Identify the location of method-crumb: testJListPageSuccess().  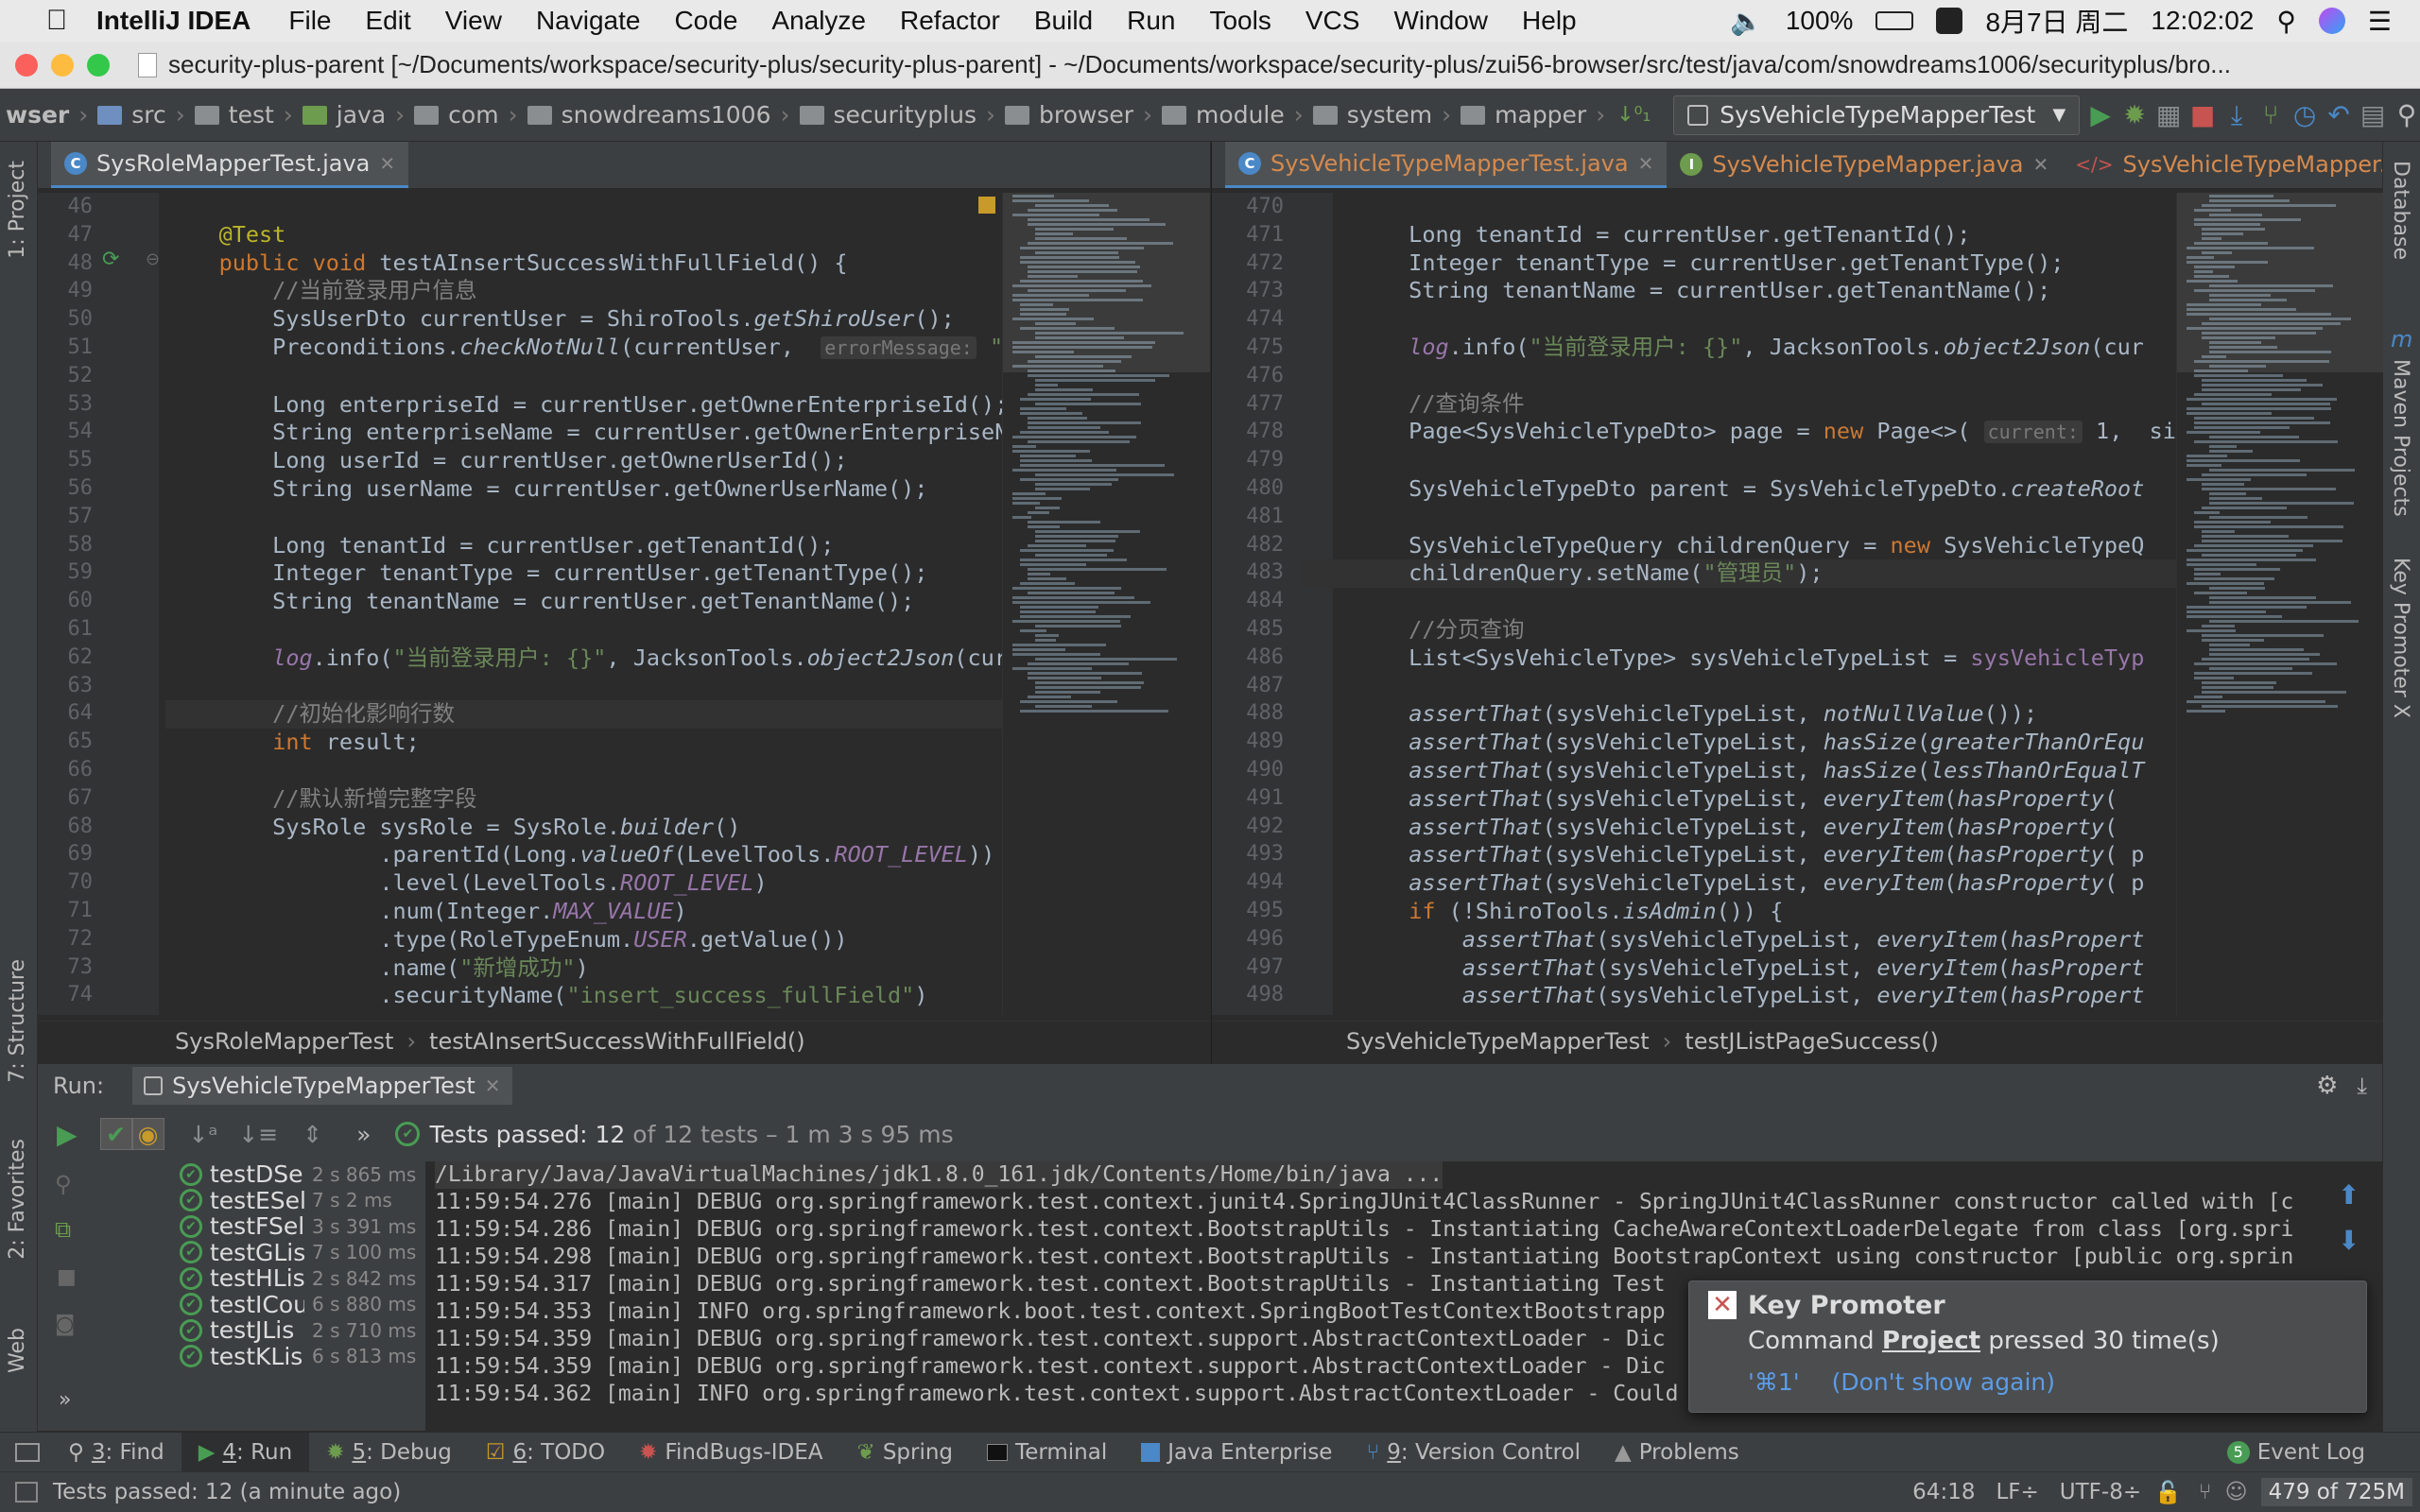
(1812, 1041).